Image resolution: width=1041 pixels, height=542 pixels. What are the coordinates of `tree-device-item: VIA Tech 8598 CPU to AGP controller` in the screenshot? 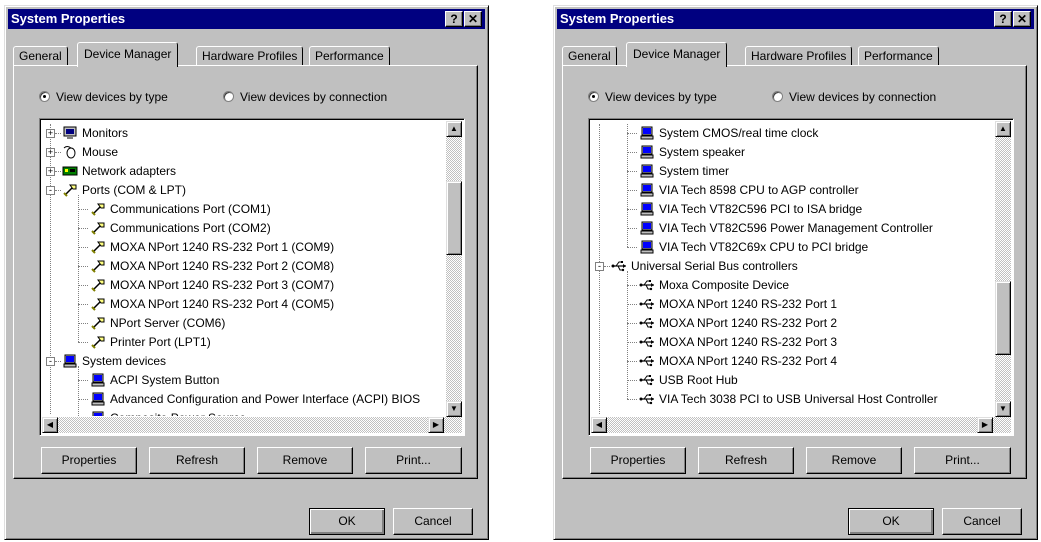 It's located at (749, 190).